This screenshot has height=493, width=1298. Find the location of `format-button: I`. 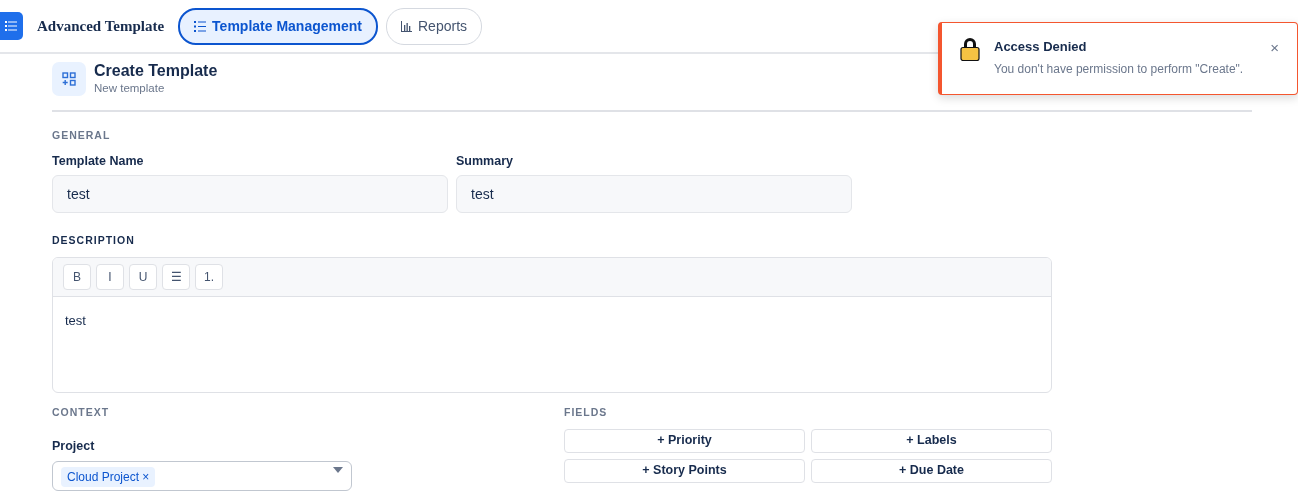

format-button: I is located at coordinates (110, 277).